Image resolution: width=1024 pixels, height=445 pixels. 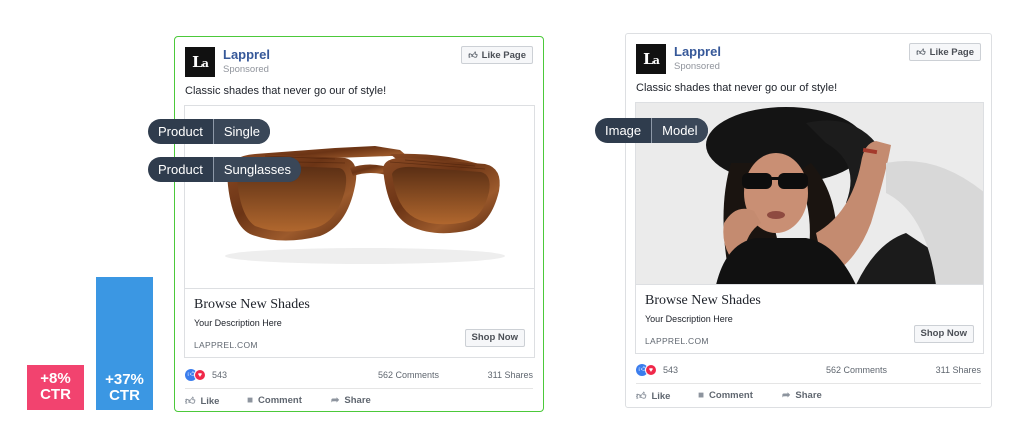 I want to click on ctr-lift-bar-left: +8% CTR, so click(x=55, y=387).